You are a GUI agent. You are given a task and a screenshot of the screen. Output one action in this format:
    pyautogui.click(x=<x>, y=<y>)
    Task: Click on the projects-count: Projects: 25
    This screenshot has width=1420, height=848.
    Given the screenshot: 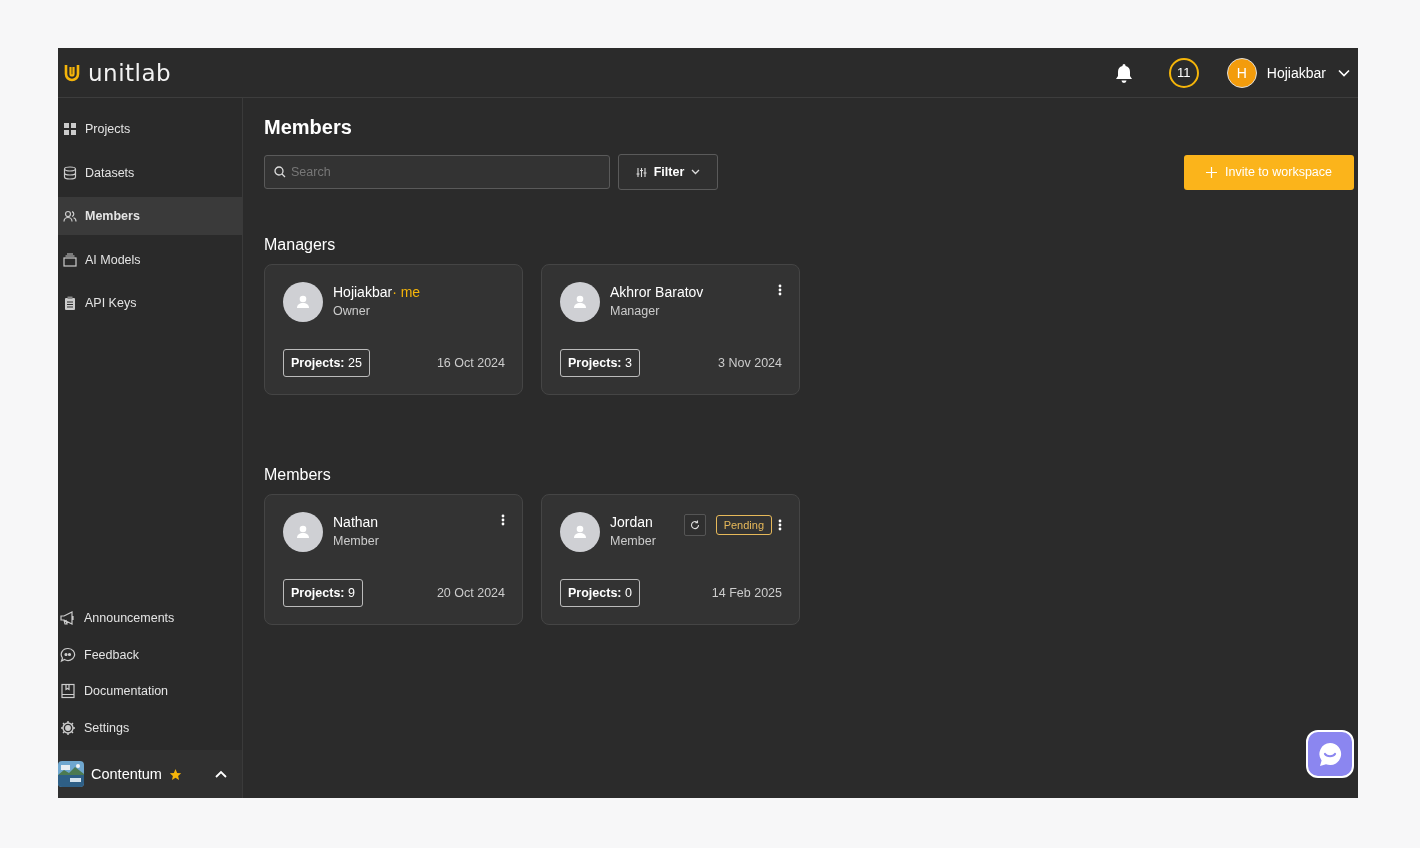 What is the action you would take?
    pyautogui.click(x=326, y=363)
    